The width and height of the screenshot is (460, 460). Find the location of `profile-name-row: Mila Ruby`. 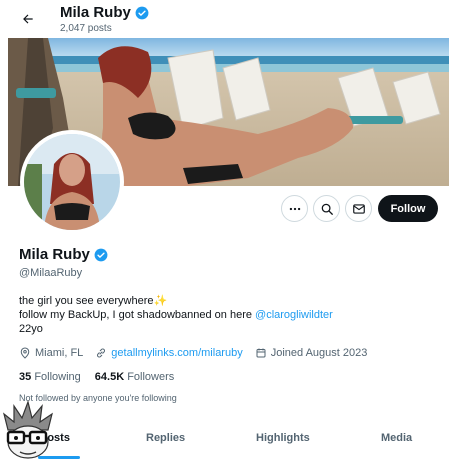

profile-name-row: Mila Ruby is located at coordinates (63, 254).